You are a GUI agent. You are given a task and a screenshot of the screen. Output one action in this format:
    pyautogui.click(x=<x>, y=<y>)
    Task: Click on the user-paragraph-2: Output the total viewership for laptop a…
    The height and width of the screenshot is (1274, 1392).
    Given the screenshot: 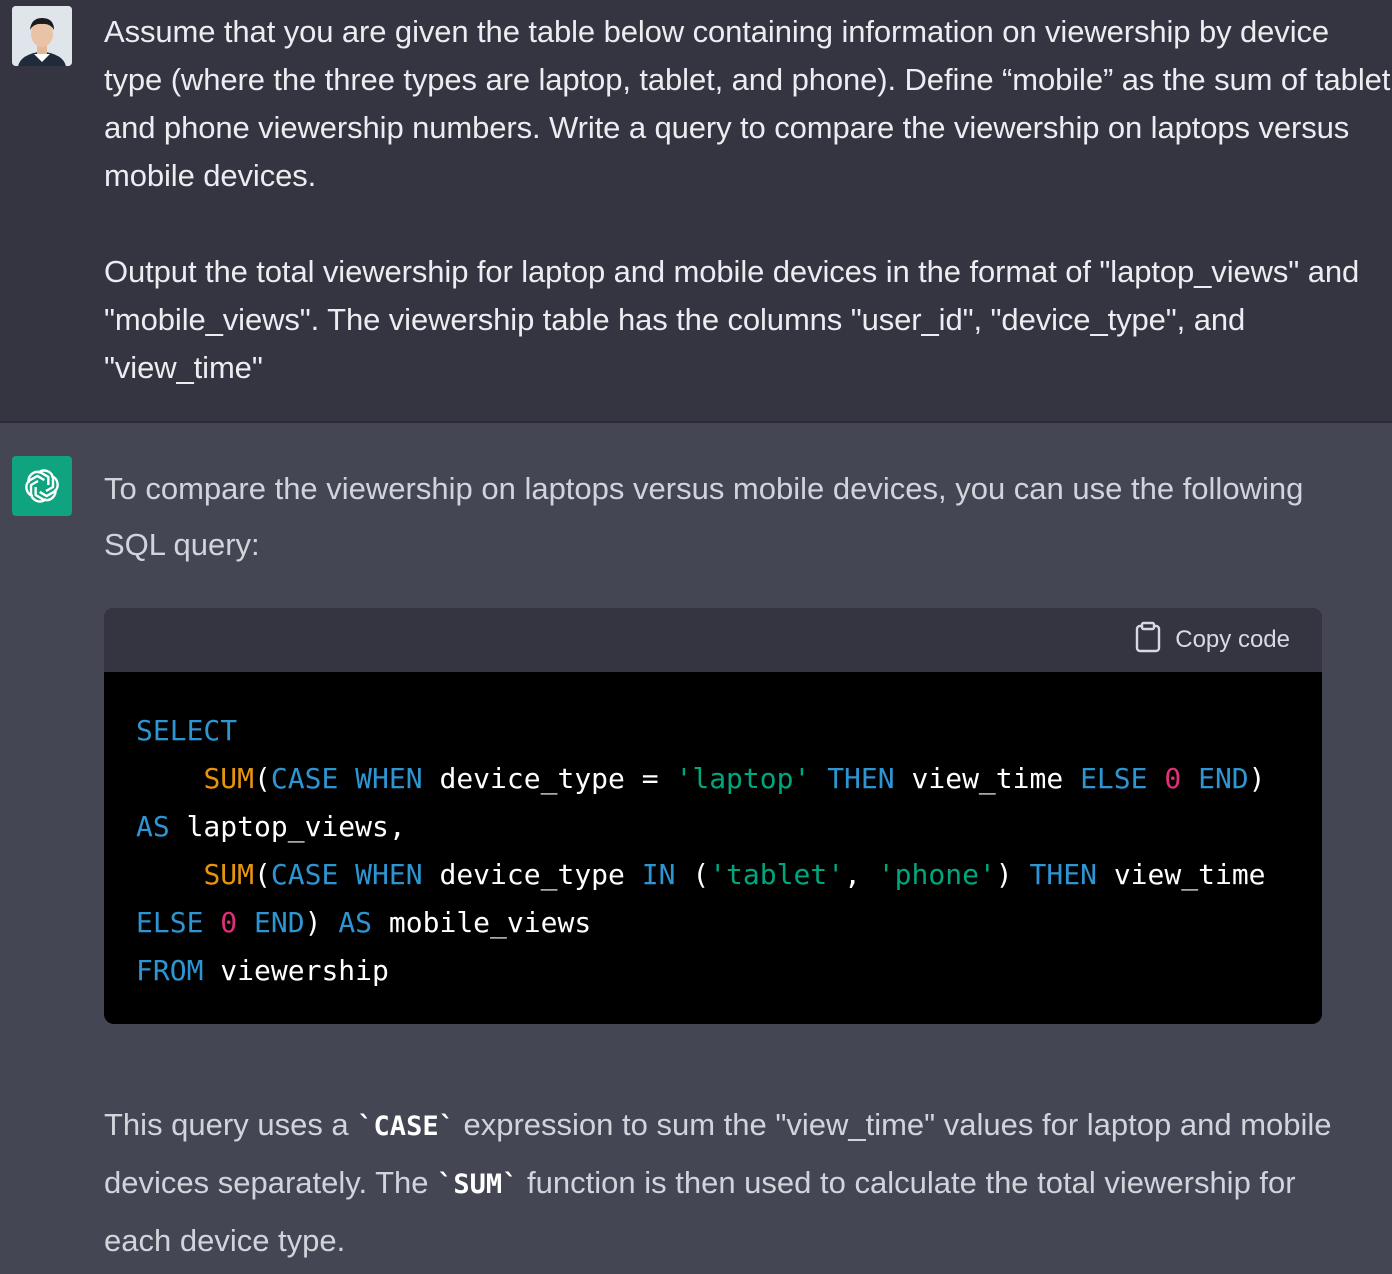 What is the action you would take?
    pyautogui.click(x=732, y=319)
    